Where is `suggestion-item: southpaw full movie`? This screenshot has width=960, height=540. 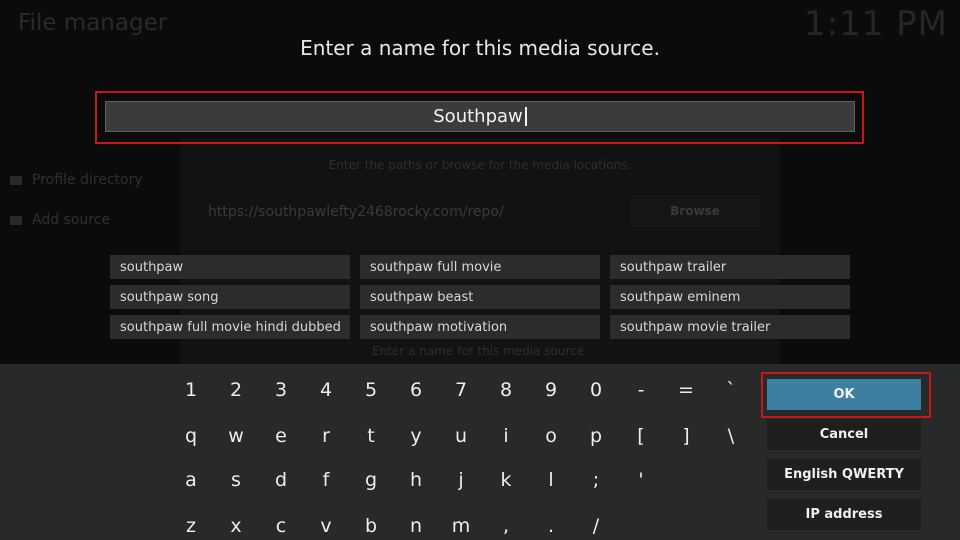
suggestion-item: southpaw full movie is located at coordinates (480, 267).